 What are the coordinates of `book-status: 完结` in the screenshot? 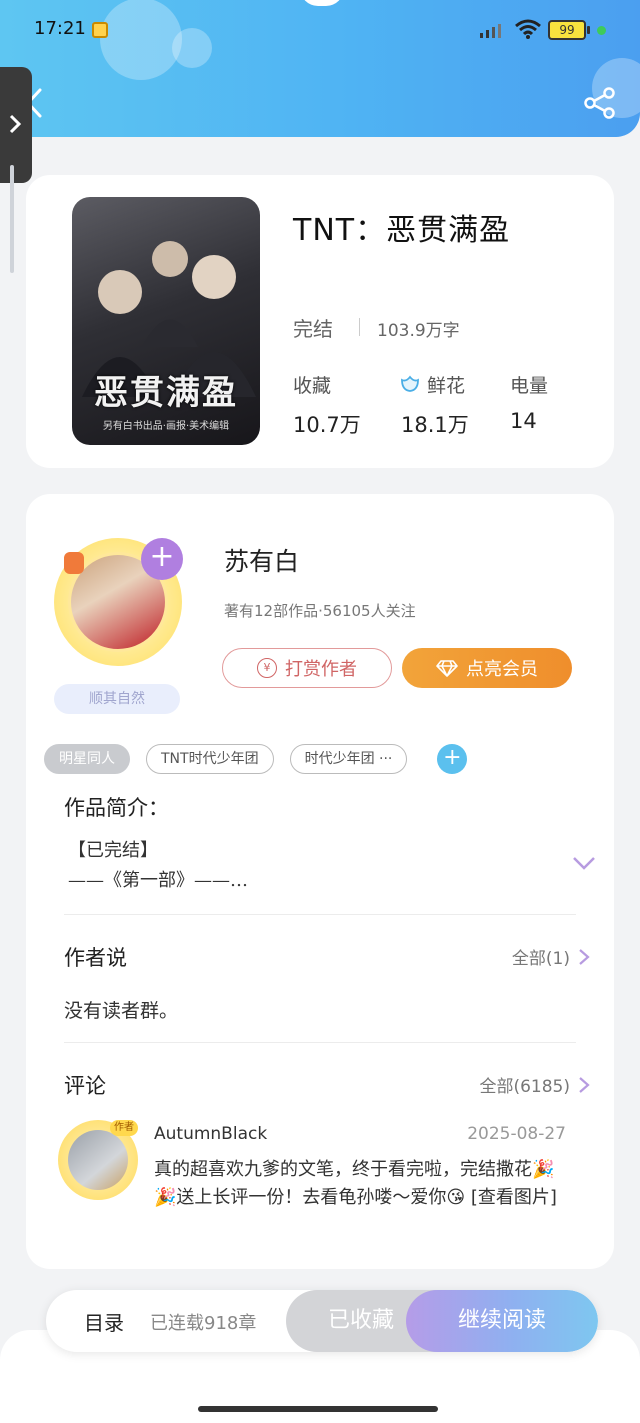 It's located at (313, 329).